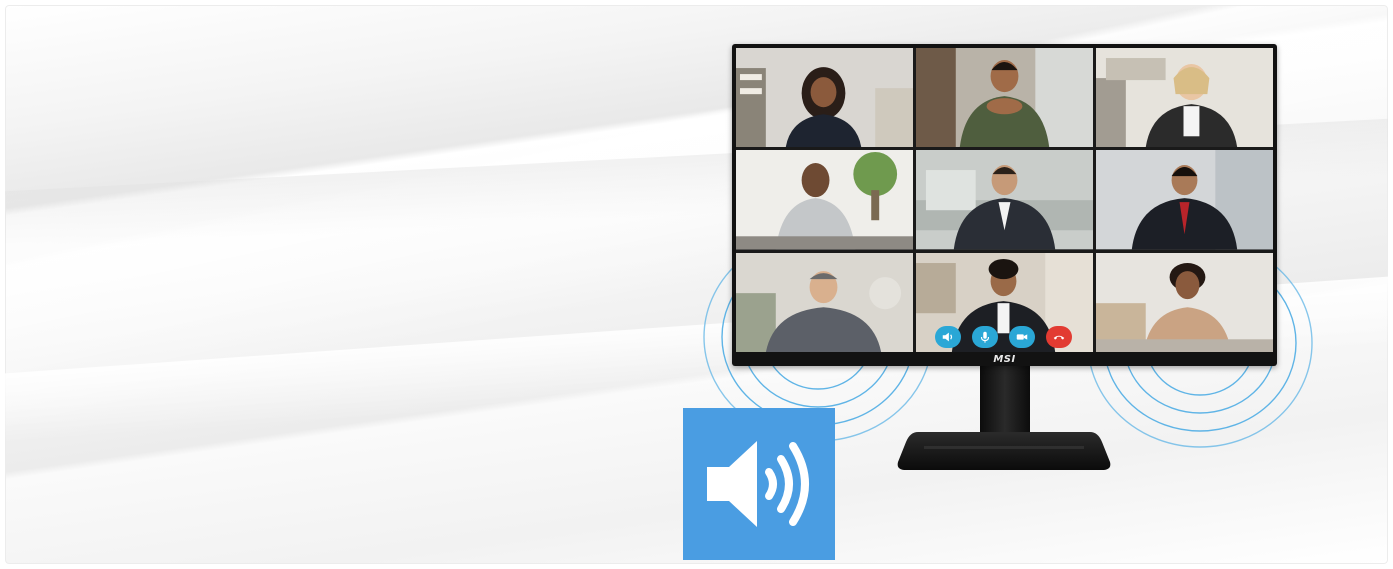  What do you see at coordinates (1003, 337) in the screenshot?
I see `call-controls` at bounding box center [1003, 337].